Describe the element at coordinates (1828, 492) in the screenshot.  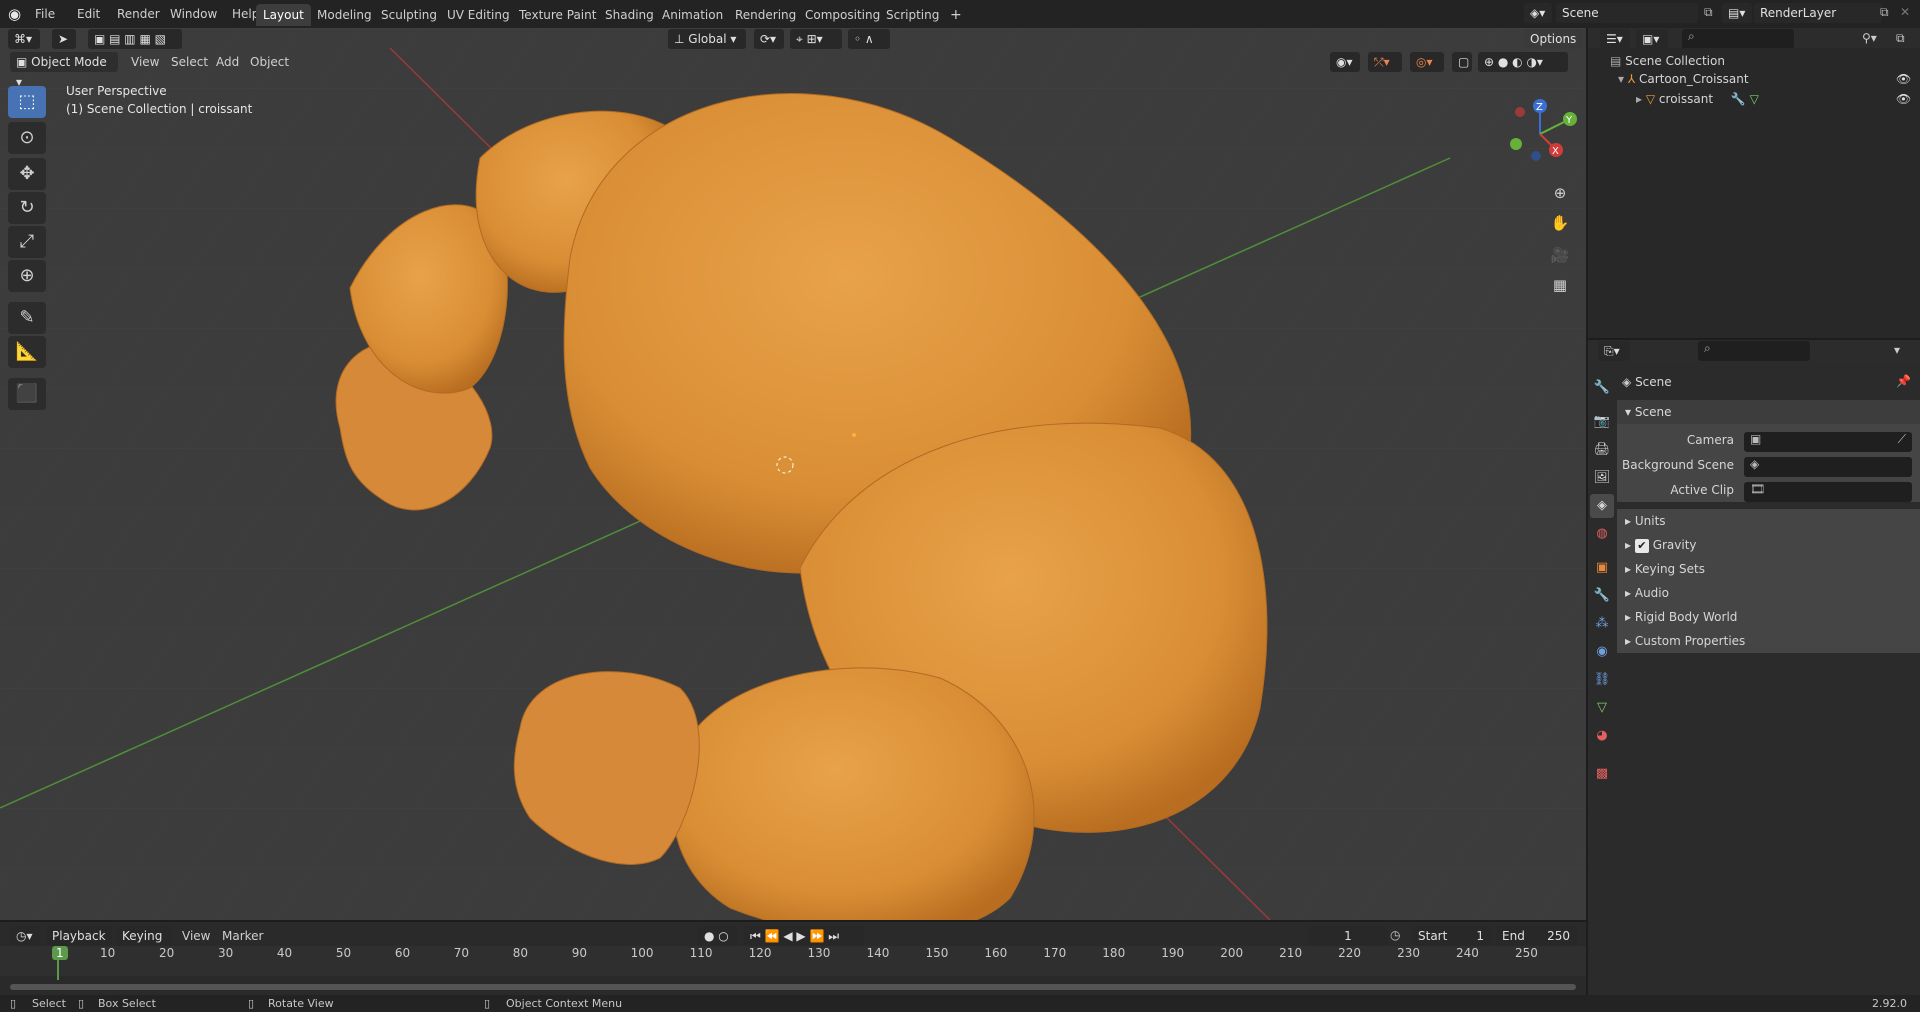
I see `active-clip-field: 🎞` at that location.